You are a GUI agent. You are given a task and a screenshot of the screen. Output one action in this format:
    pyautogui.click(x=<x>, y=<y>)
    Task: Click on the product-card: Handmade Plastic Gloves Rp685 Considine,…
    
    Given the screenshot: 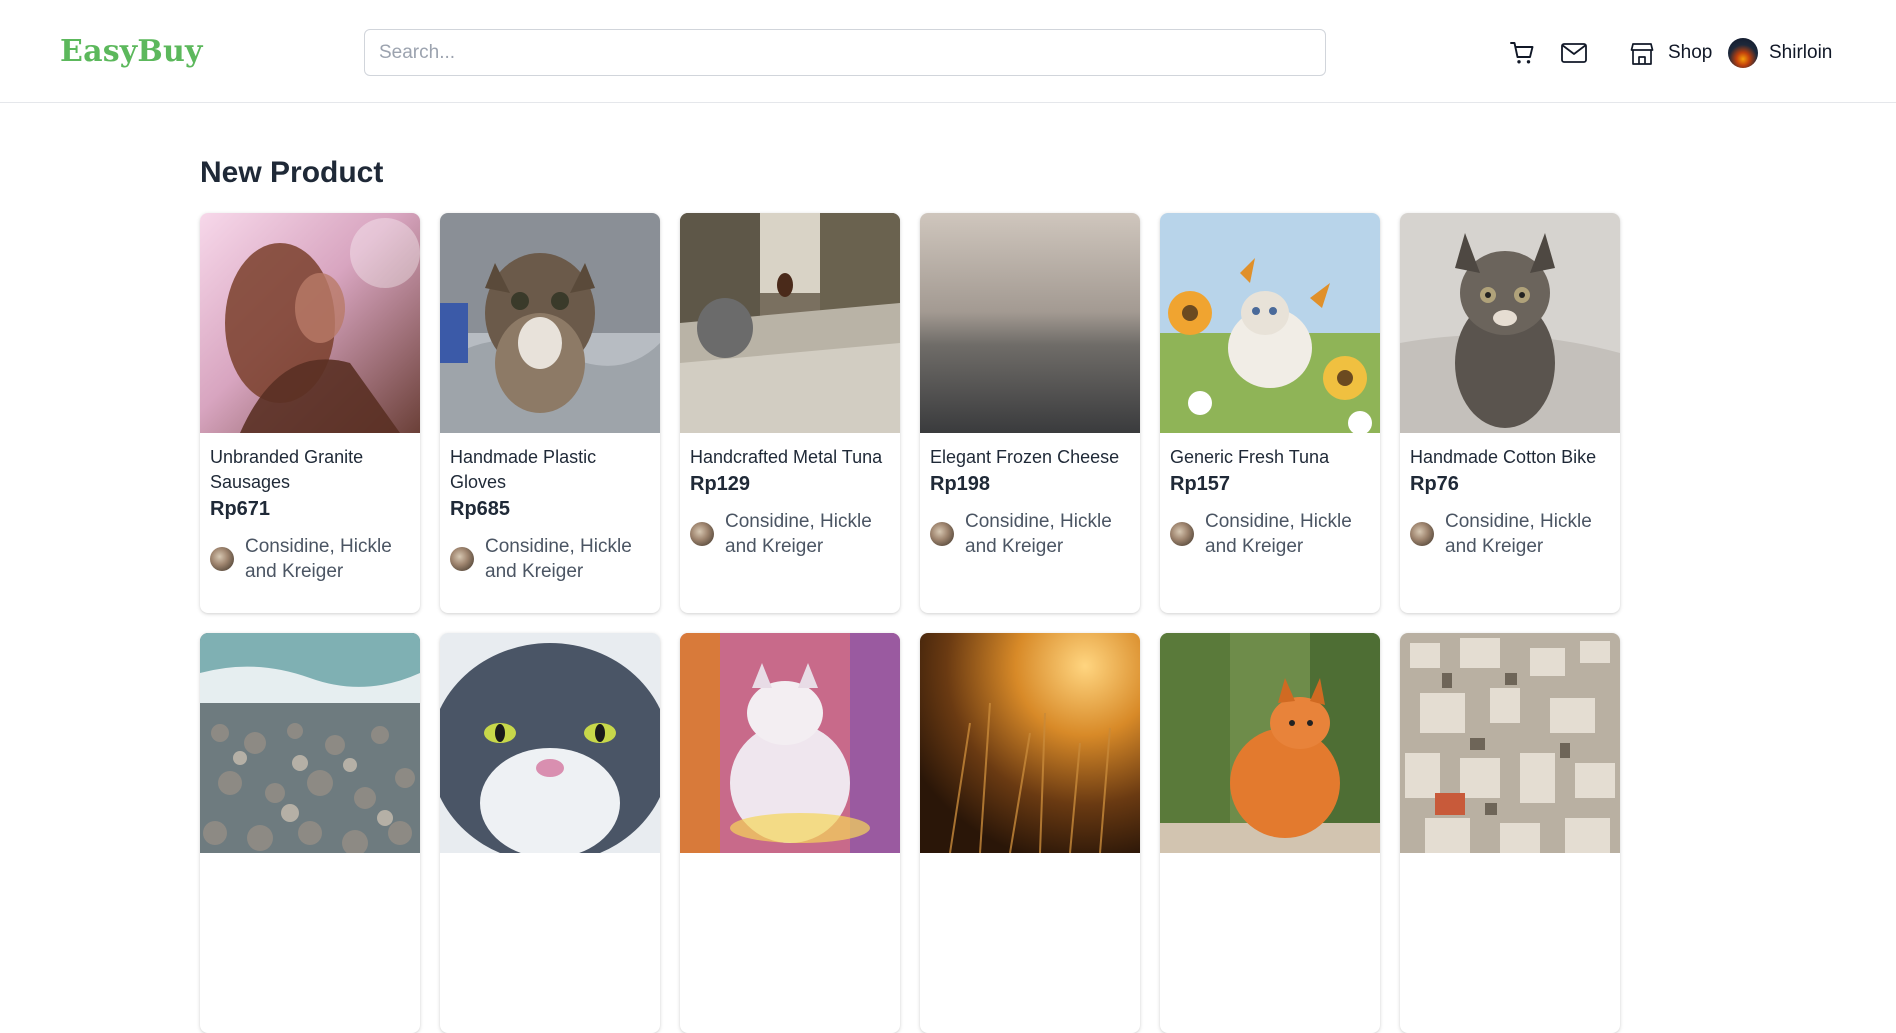 What is the action you would take?
    pyautogui.click(x=550, y=413)
    